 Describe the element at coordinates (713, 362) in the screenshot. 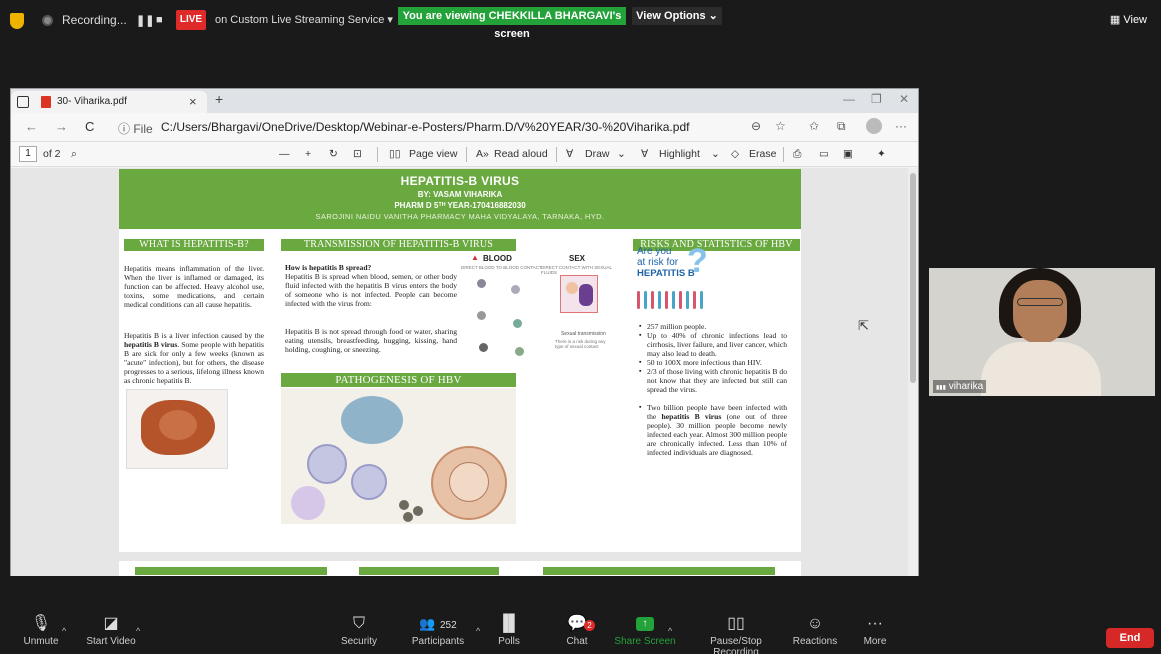

I see `risk-bullet-3: 50 to 100X more infectious than HIV.` at that location.